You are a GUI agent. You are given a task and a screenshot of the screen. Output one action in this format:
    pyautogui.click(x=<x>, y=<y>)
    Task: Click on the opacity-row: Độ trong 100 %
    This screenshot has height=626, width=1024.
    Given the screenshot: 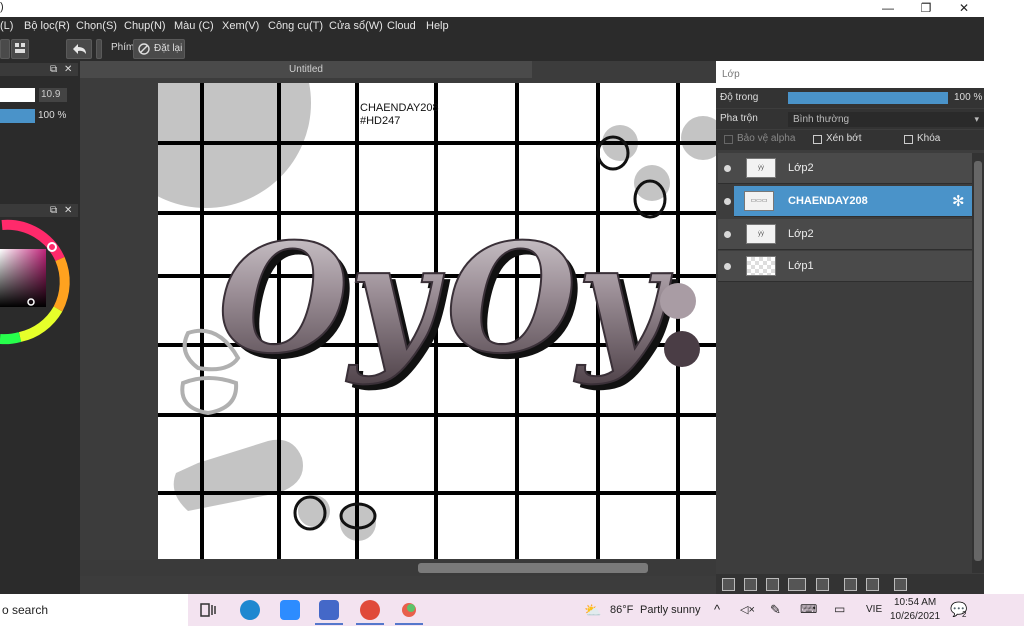 What is the action you would take?
    pyautogui.click(x=850, y=98)
    